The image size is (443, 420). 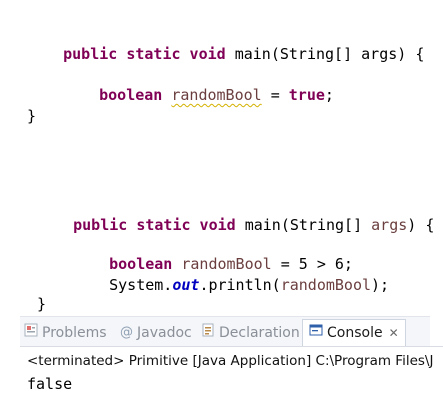 What do you see at coordinates (326, 285) in the screenshot?
I see `argument-variable: randomBool` at bounding box center [326, 285].